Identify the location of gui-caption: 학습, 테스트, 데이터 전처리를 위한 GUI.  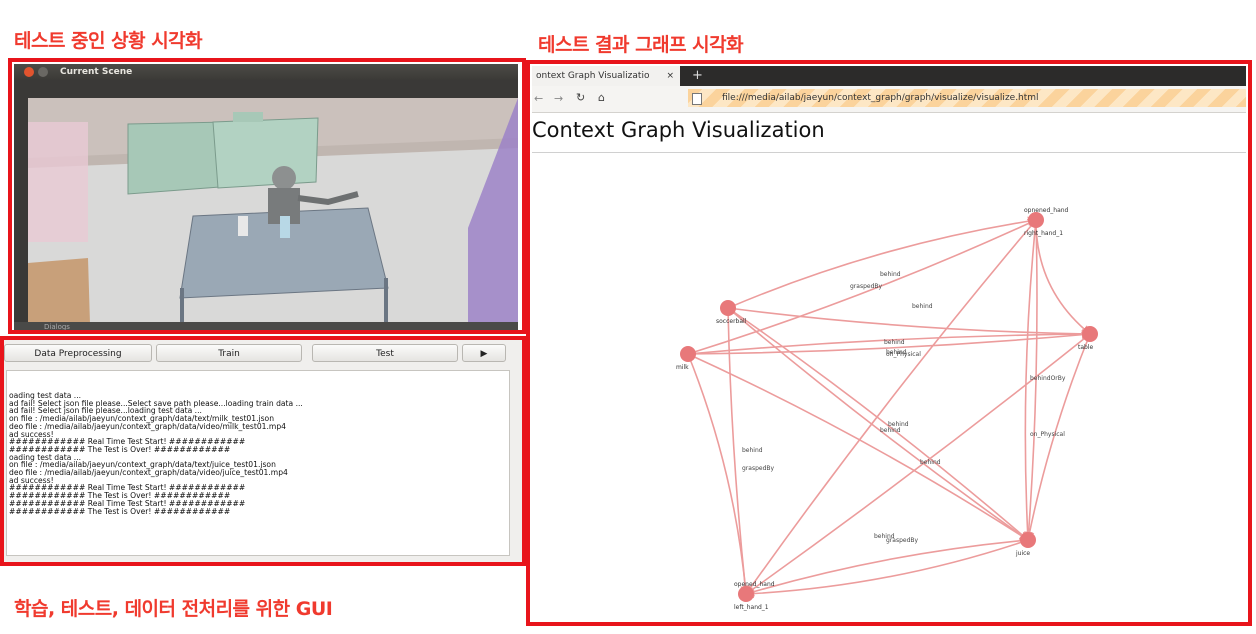
(173, 609).